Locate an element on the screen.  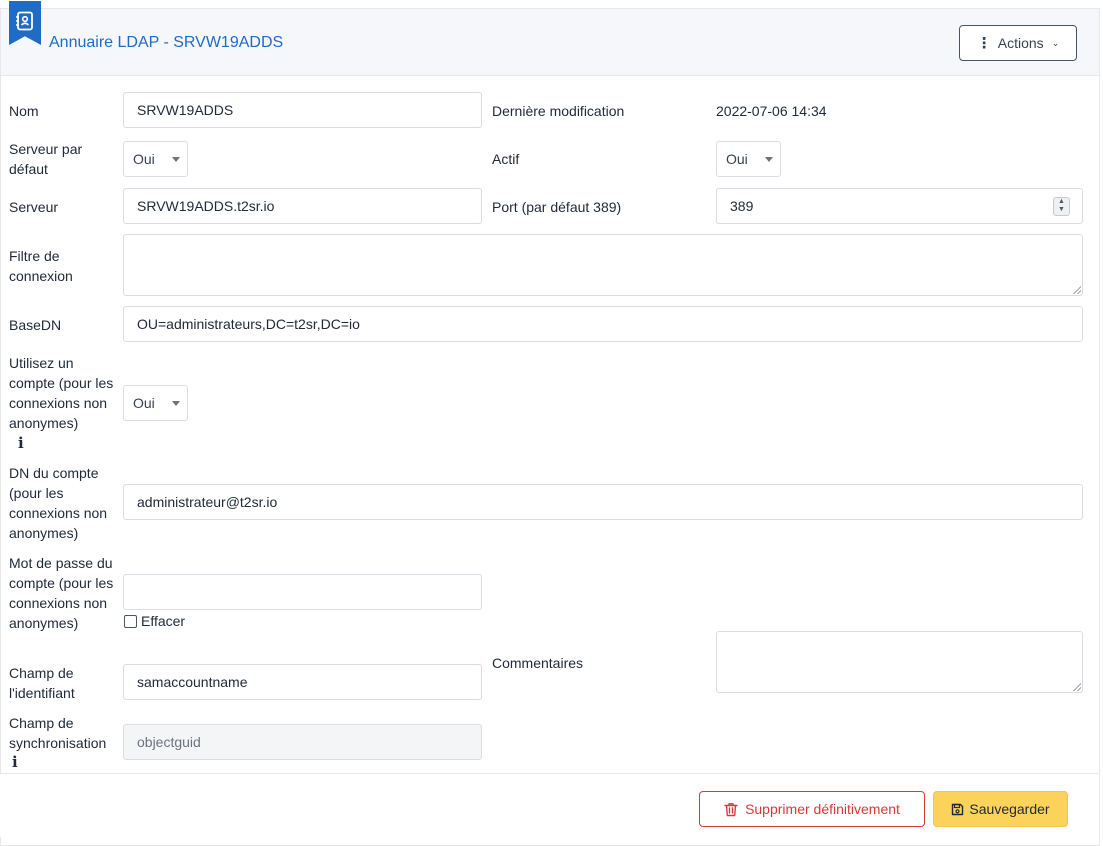
dn-compte-value: administrateur@t2sr.io is located at coordinates (207, 502).